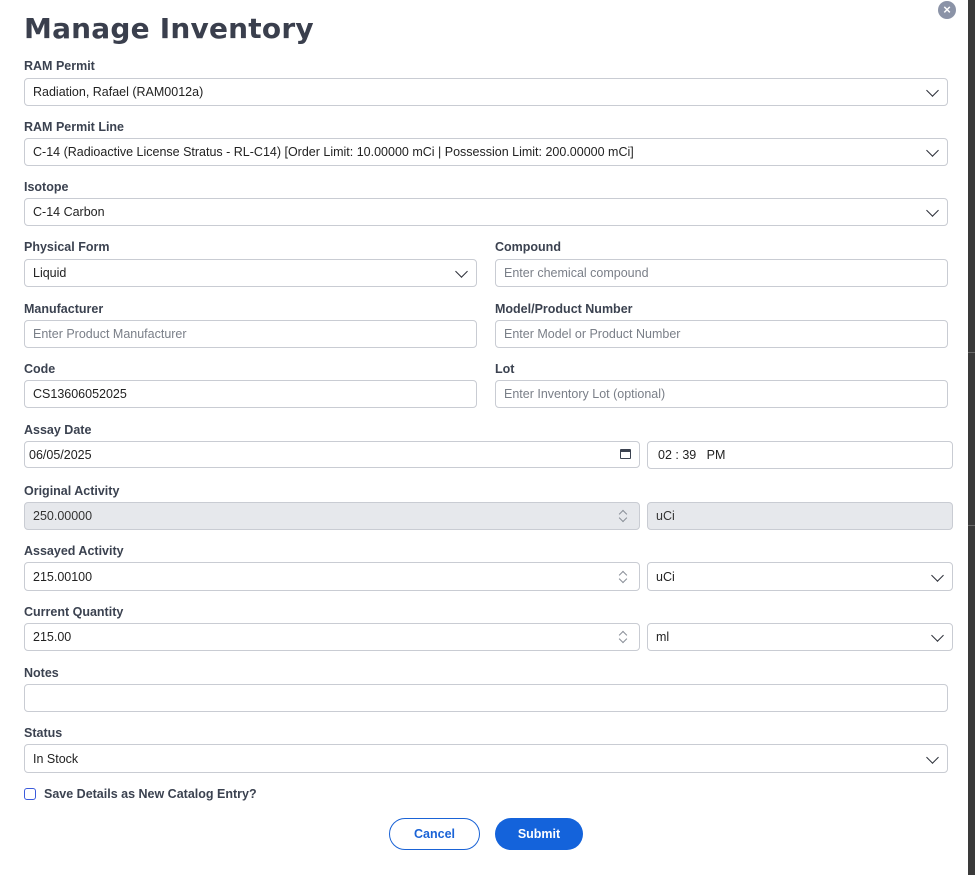  Describe the element at coordinates (63, 516) in the screenshot. I see `original-activity-value: 250.00000` at that location.